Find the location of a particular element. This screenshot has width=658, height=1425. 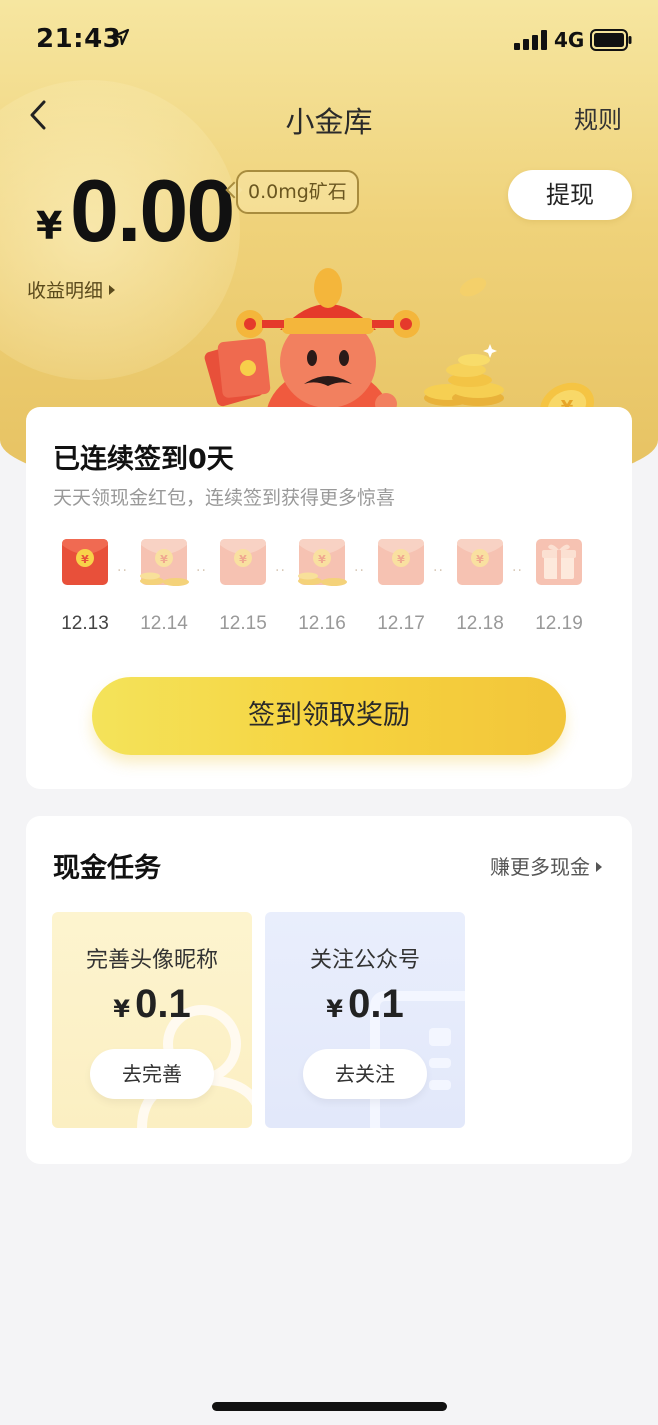

task-card-complete-profile: 完善头像昵称 ¥ 0.1 去完善 is located at coordinates (152, 1020).